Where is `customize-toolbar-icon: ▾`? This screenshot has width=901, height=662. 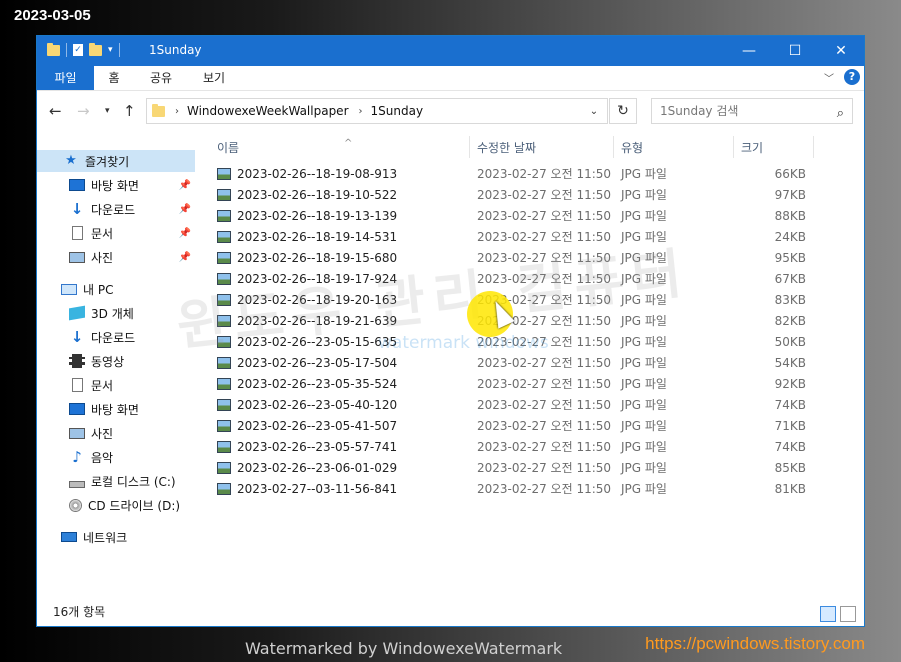 customize-toolbar-icon: ▾ is located at coordinates (110, 50).